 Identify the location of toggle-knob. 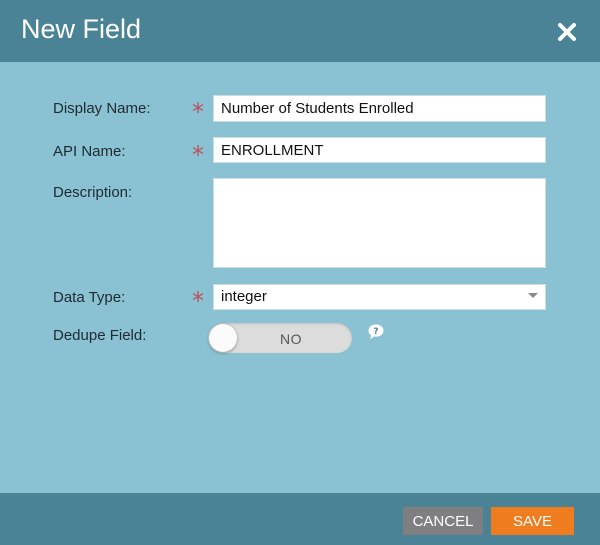
(223, 338).